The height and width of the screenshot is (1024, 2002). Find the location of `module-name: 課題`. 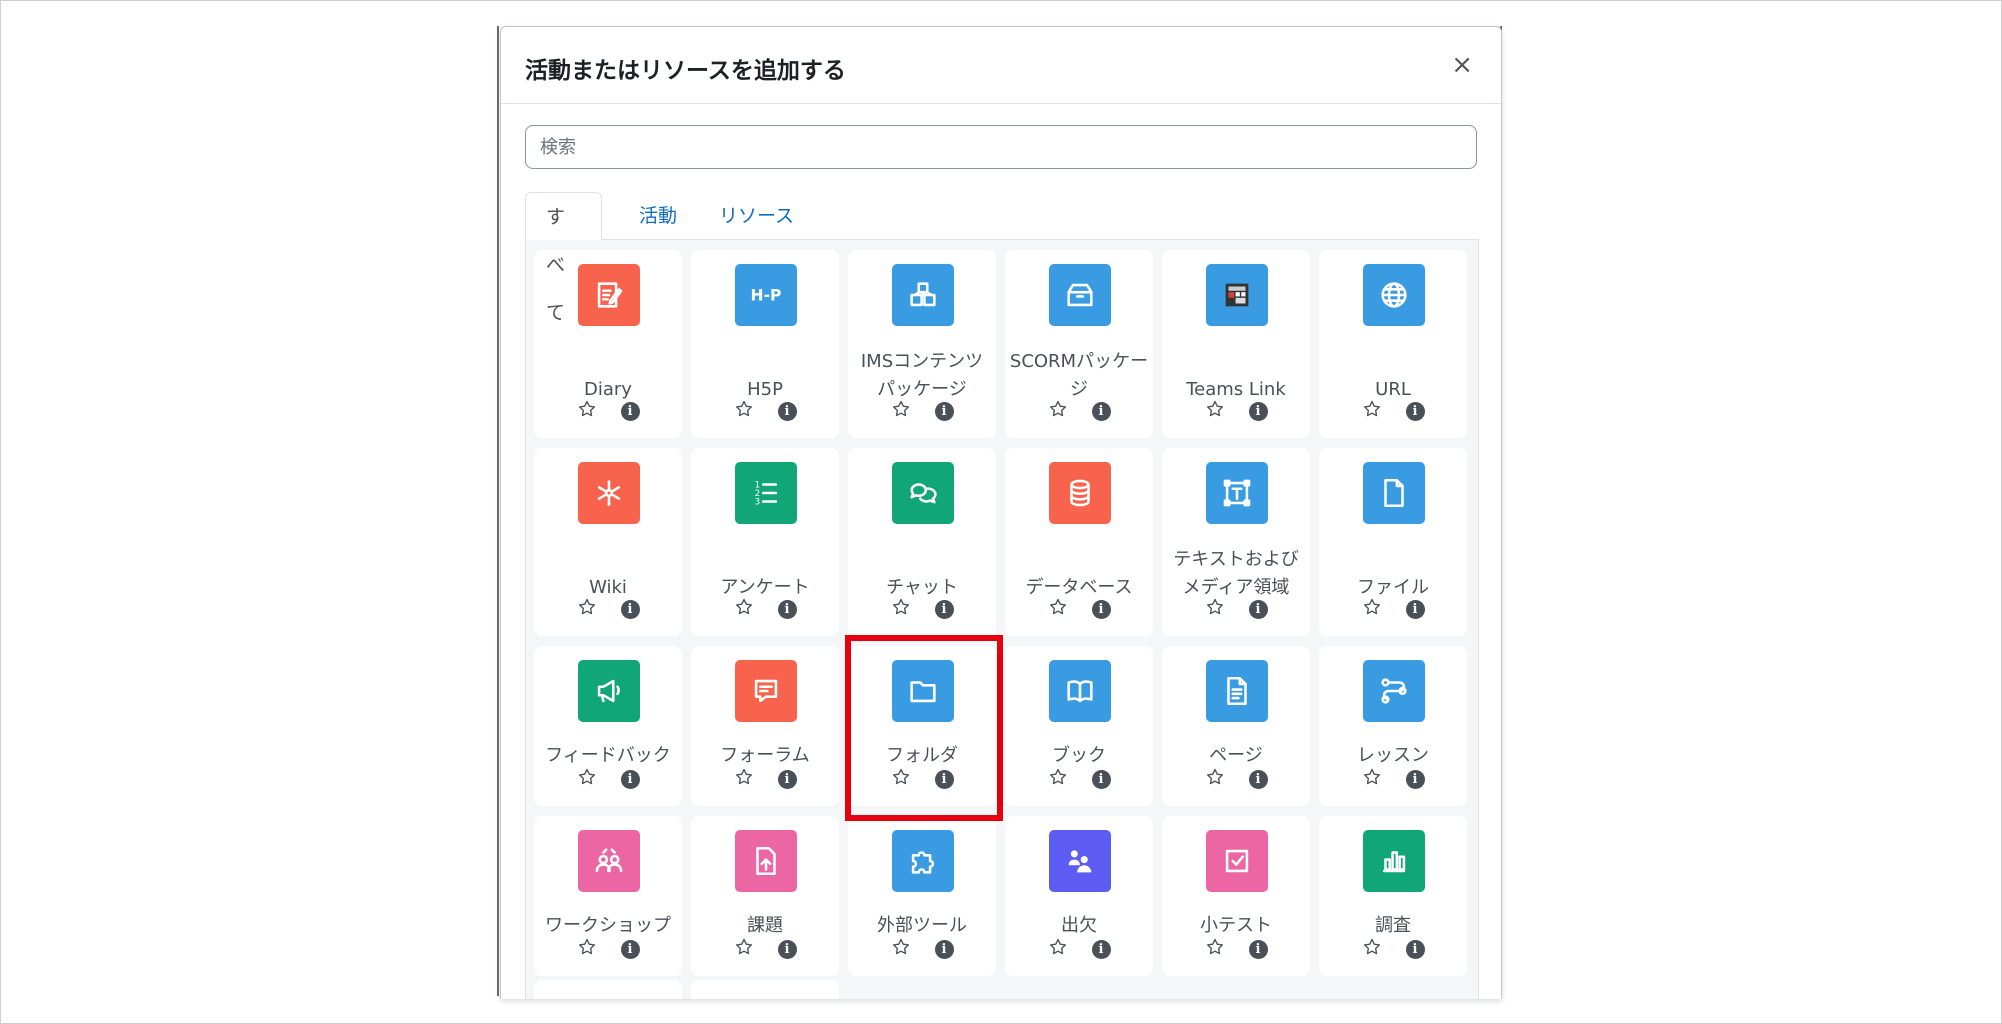

module-name: 課題 is located at coordinates (765, 925).